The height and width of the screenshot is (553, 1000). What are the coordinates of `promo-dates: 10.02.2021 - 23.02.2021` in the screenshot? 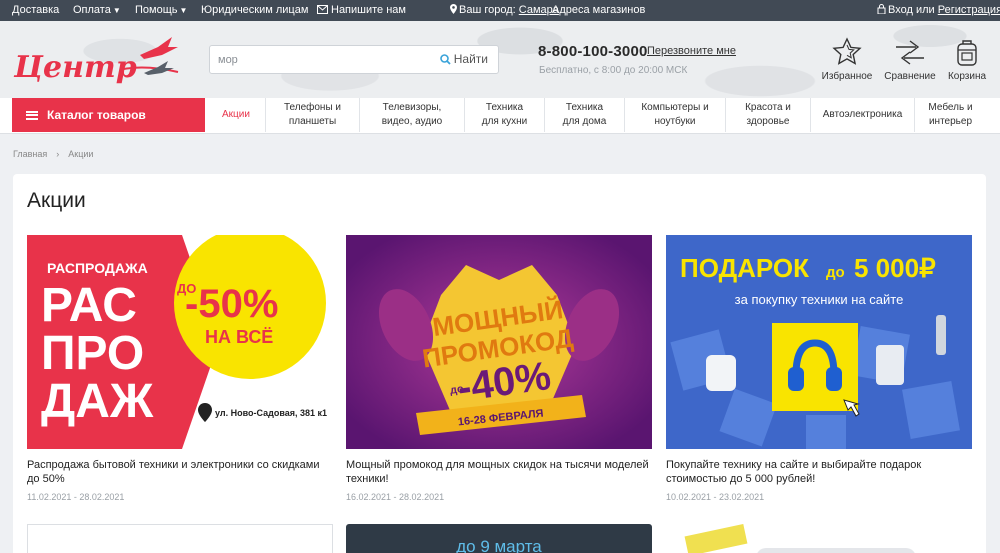 It's located at (715, 497).